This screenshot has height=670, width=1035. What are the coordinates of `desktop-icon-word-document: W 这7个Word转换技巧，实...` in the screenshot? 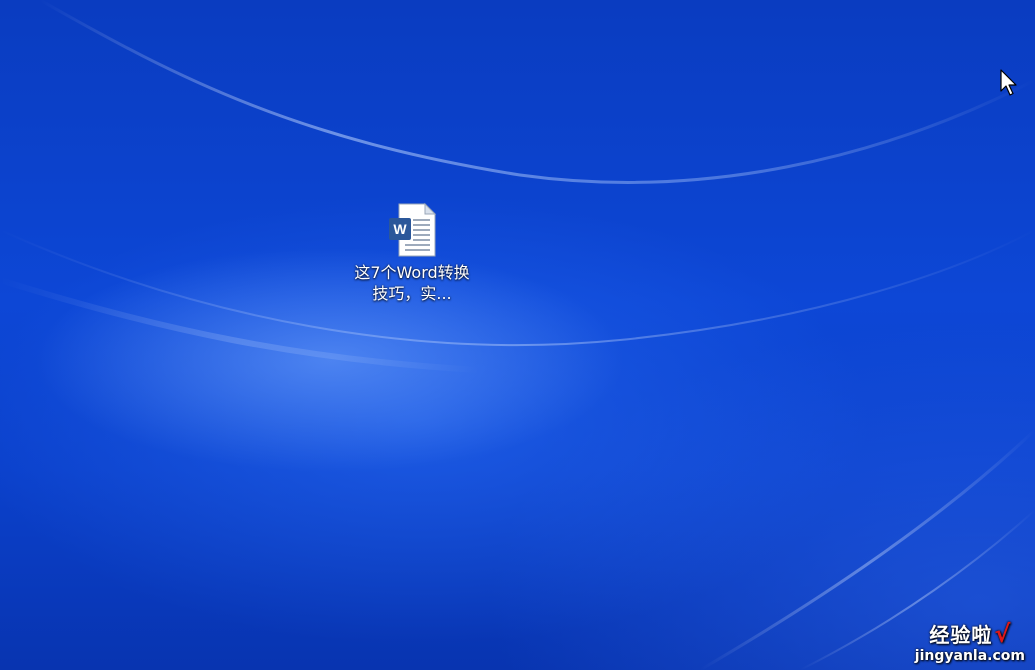 It's located at (412, 253).